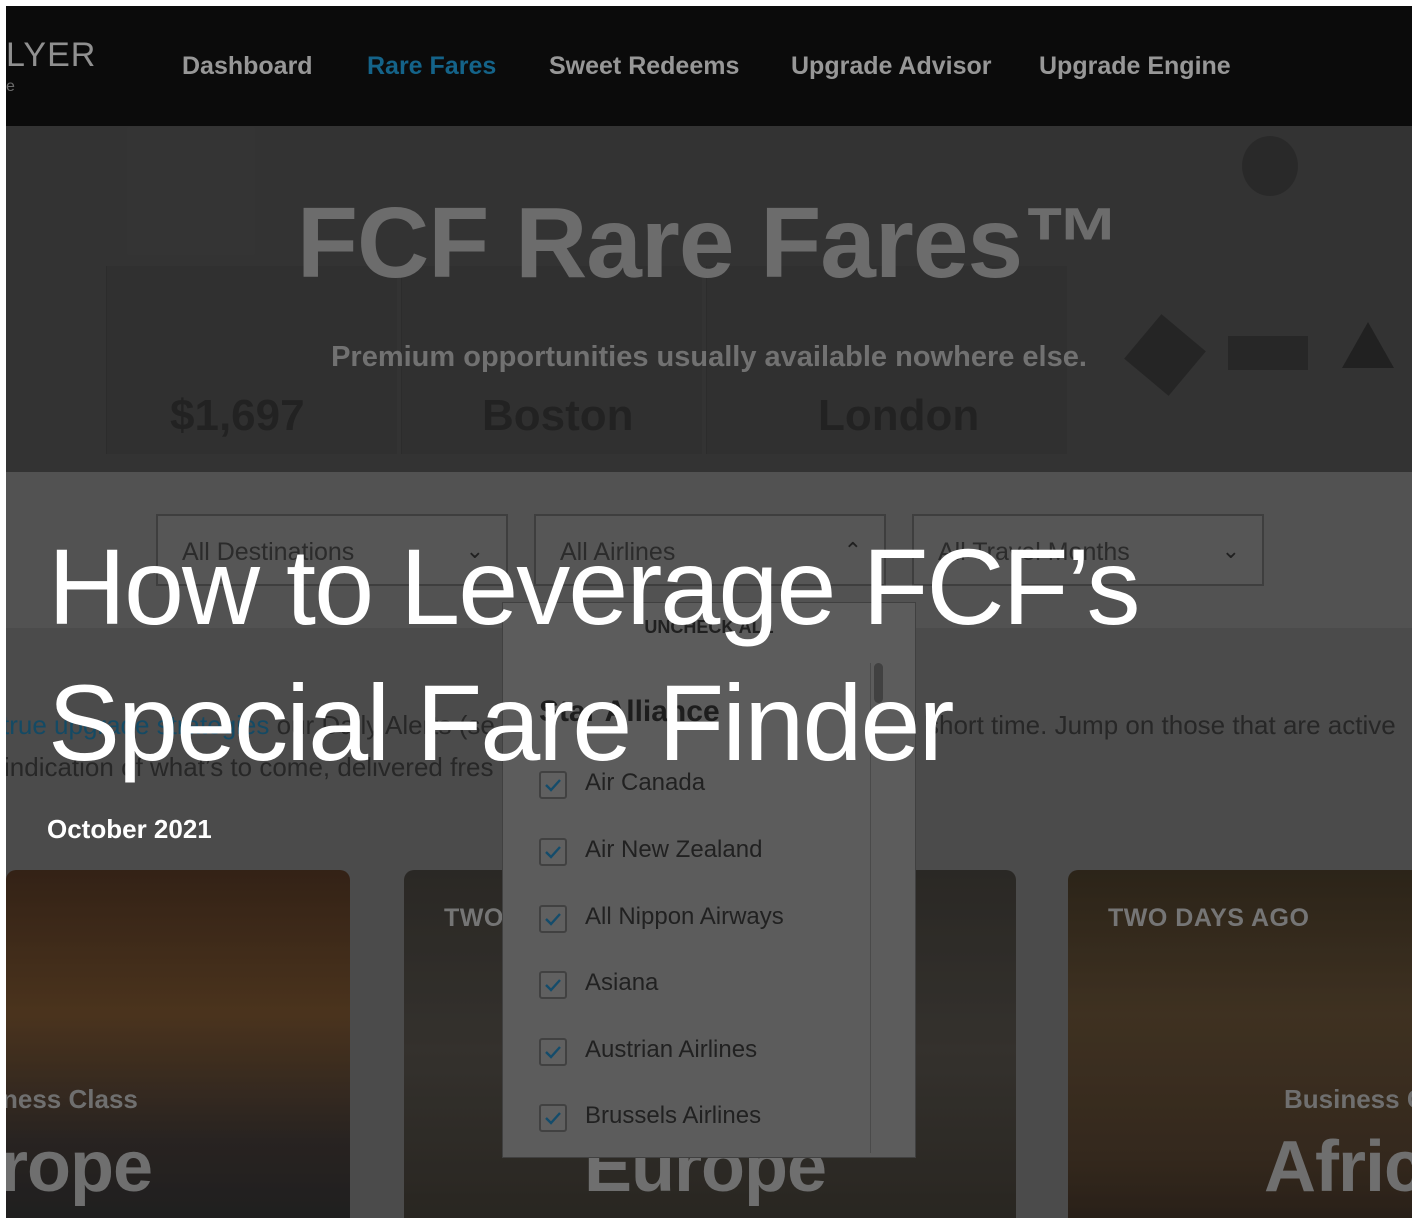 This screenshot has height=1218, width=1418. What do you see at coordinates (129, 829) in the screenshot?
I see `article-date: October 2021` at bounding box center [129, 829].